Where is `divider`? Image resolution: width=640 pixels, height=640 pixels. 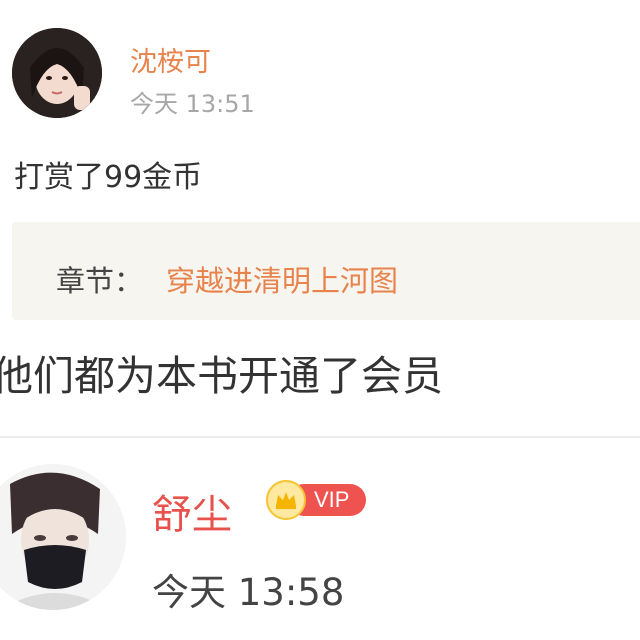 divider is located at coordinates (320, 437).